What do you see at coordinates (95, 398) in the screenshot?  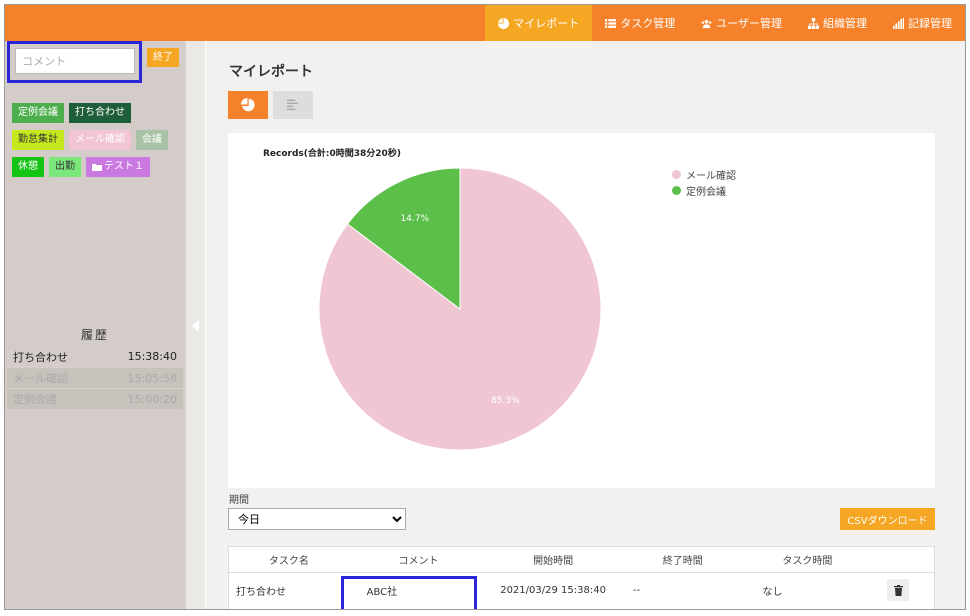 I see `history-item: 定例会議 15:00:20` at bounding box center [95, 398].